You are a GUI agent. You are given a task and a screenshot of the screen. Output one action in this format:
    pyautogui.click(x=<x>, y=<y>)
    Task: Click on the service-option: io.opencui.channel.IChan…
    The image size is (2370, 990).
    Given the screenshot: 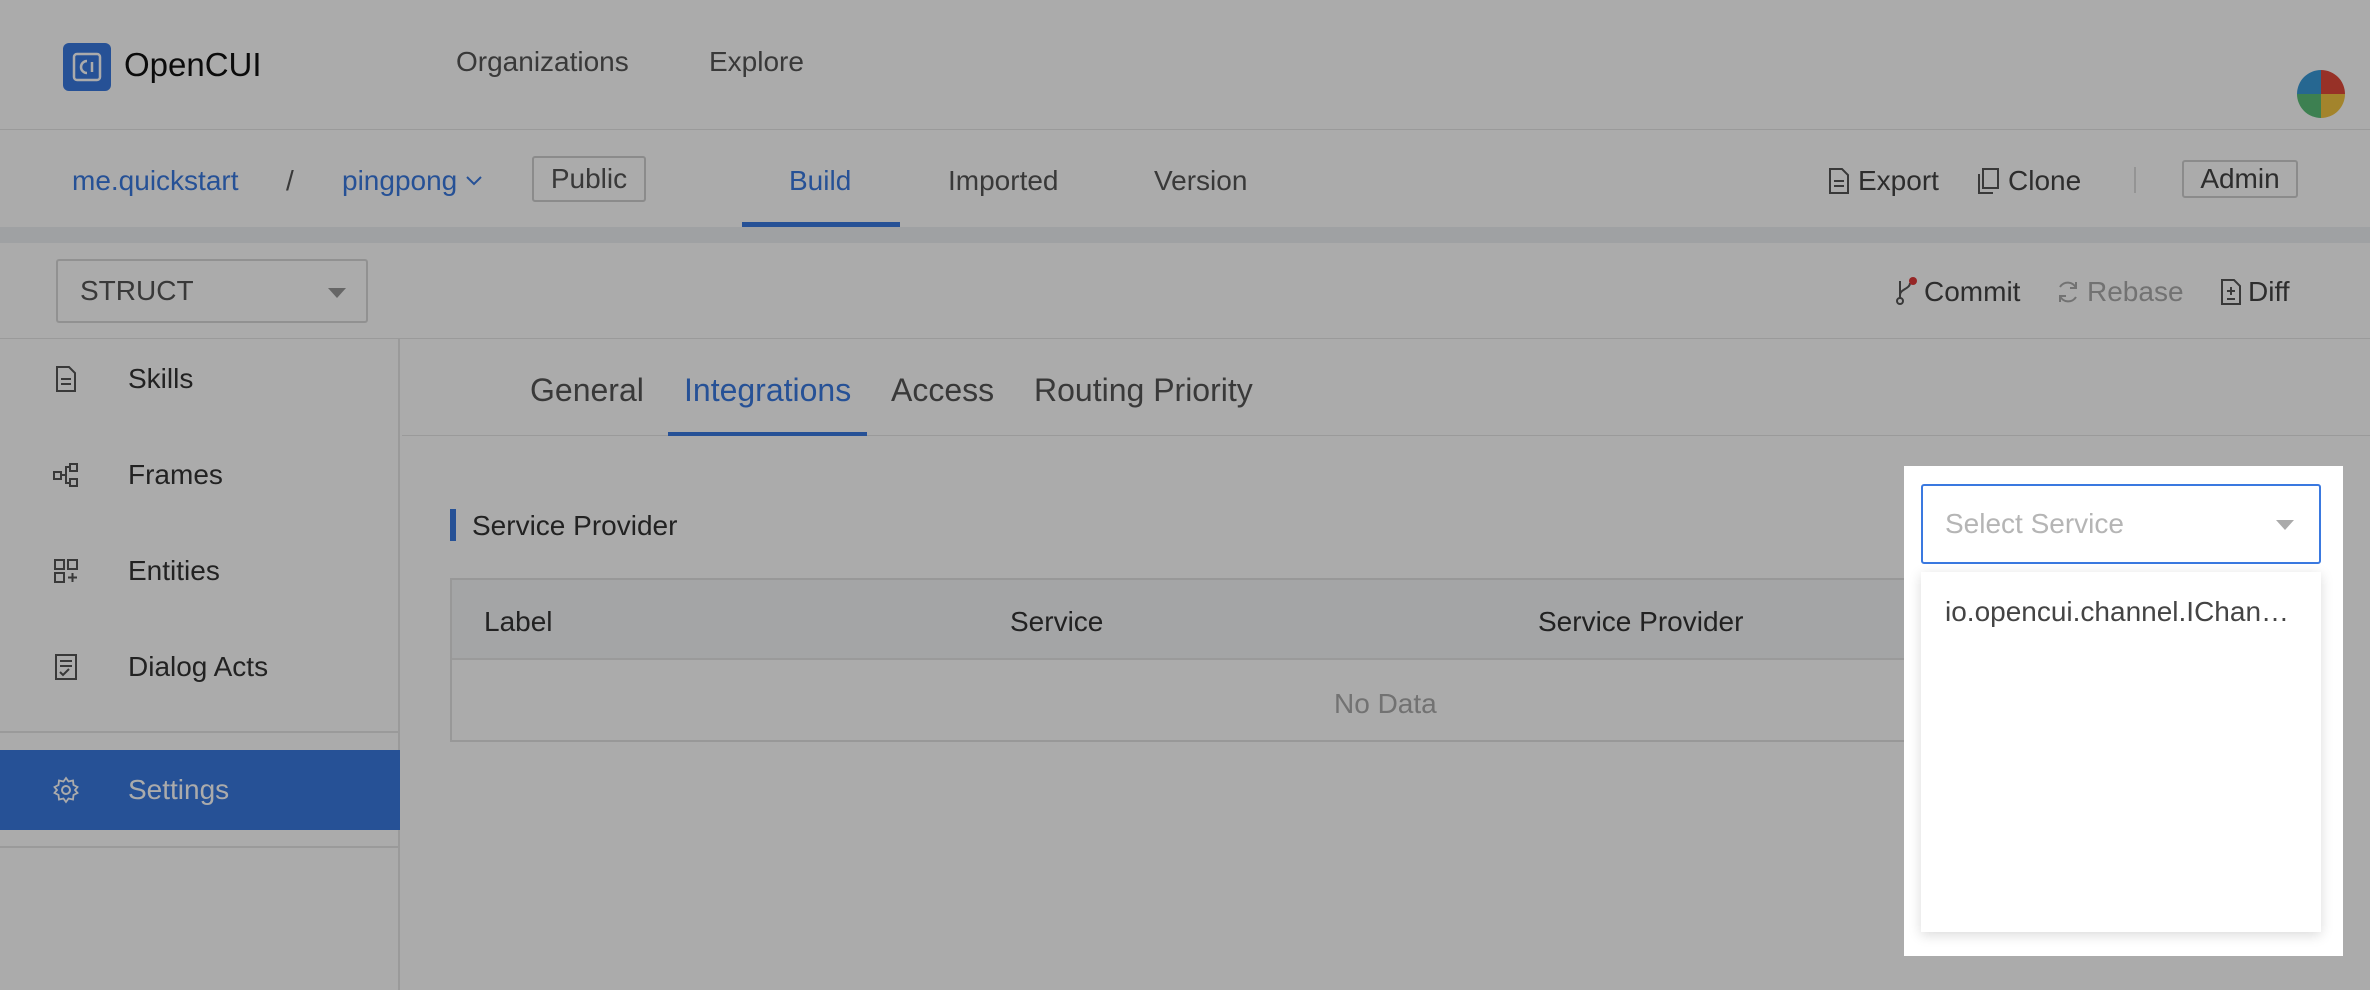 What is the action you would take?
    pyautogui.click(x=2125, y=612)
    